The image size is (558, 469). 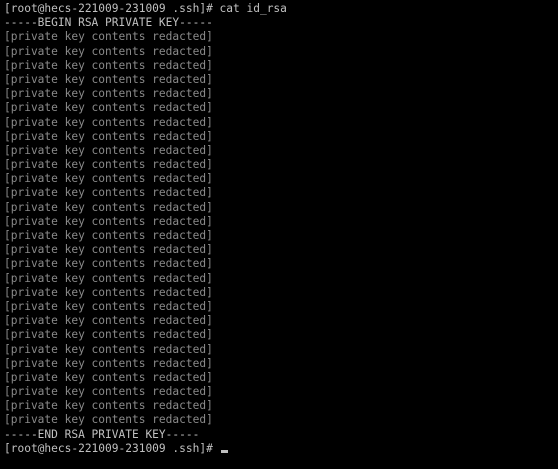 I want to click on command-text: cat id_rsa, so click(x=253, y=8).